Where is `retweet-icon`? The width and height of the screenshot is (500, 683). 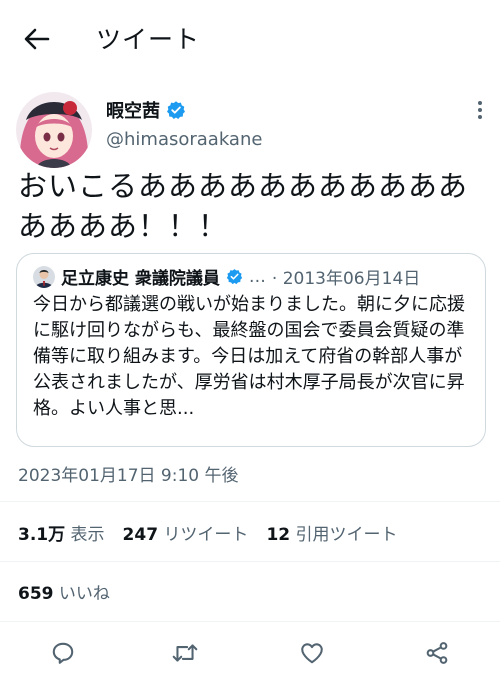
retweet-icon is located at coordinates (185, 653).